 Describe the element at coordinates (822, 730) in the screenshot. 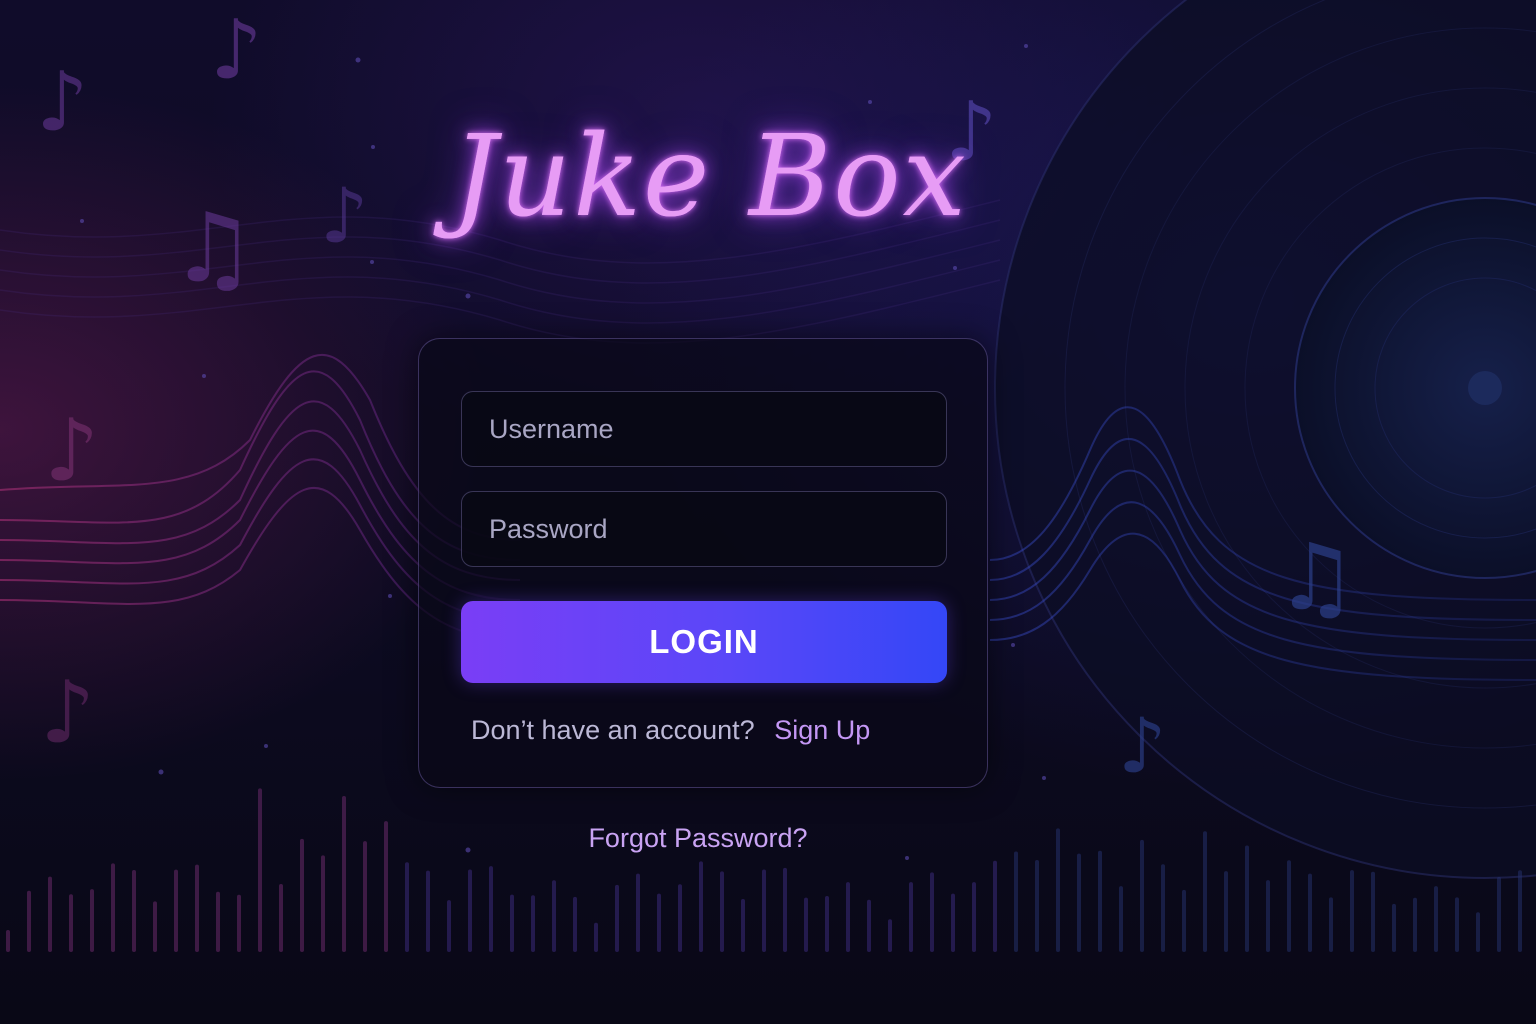

I see `signup-link: Sign Up` at that location.